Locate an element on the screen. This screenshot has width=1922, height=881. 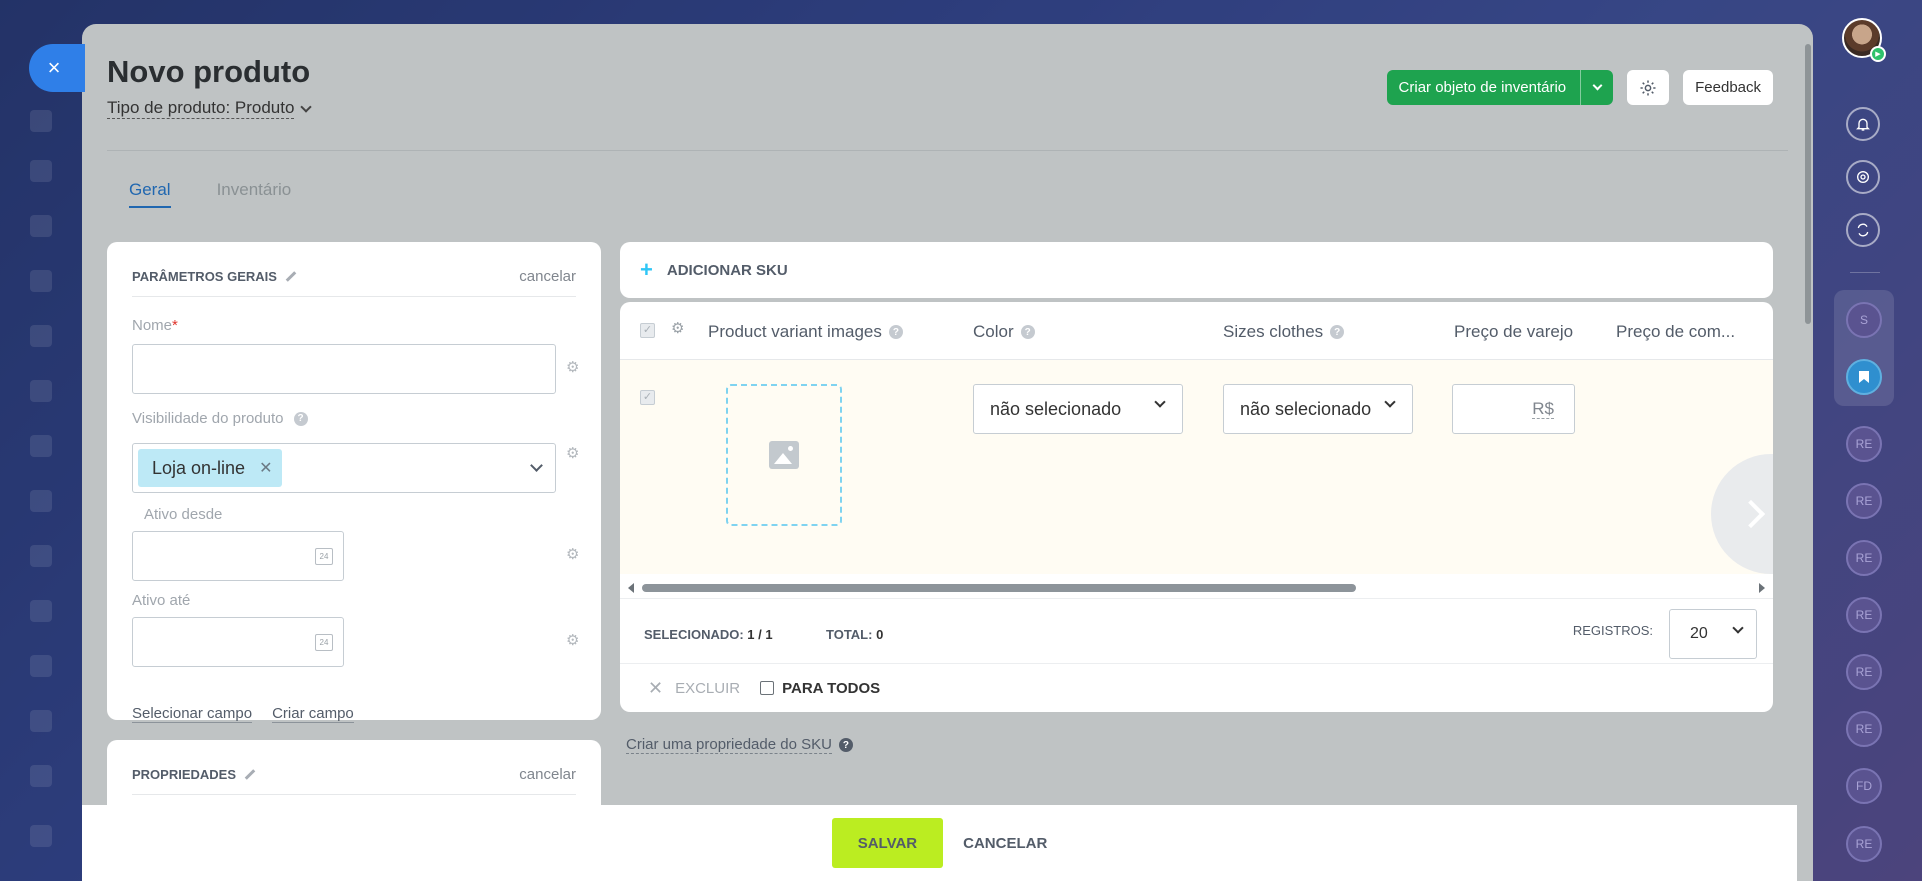
settings-button is located at coordinates (1648, 87).